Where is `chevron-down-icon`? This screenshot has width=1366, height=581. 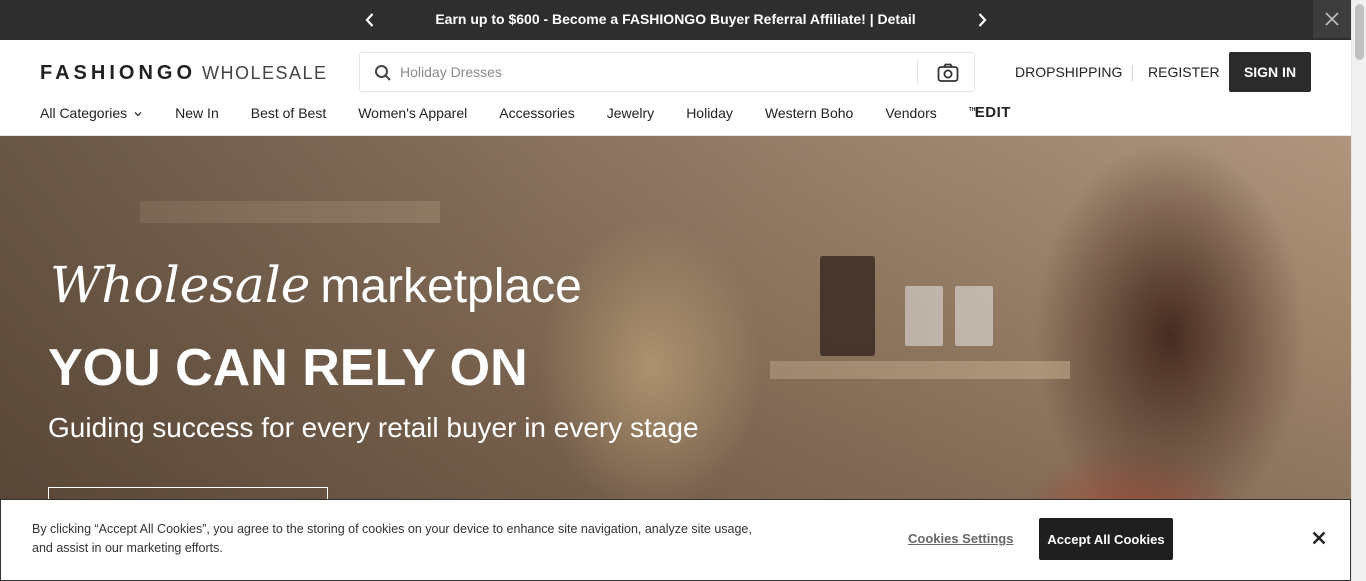
chevron-down-icon is located at coordinates (138, 114).